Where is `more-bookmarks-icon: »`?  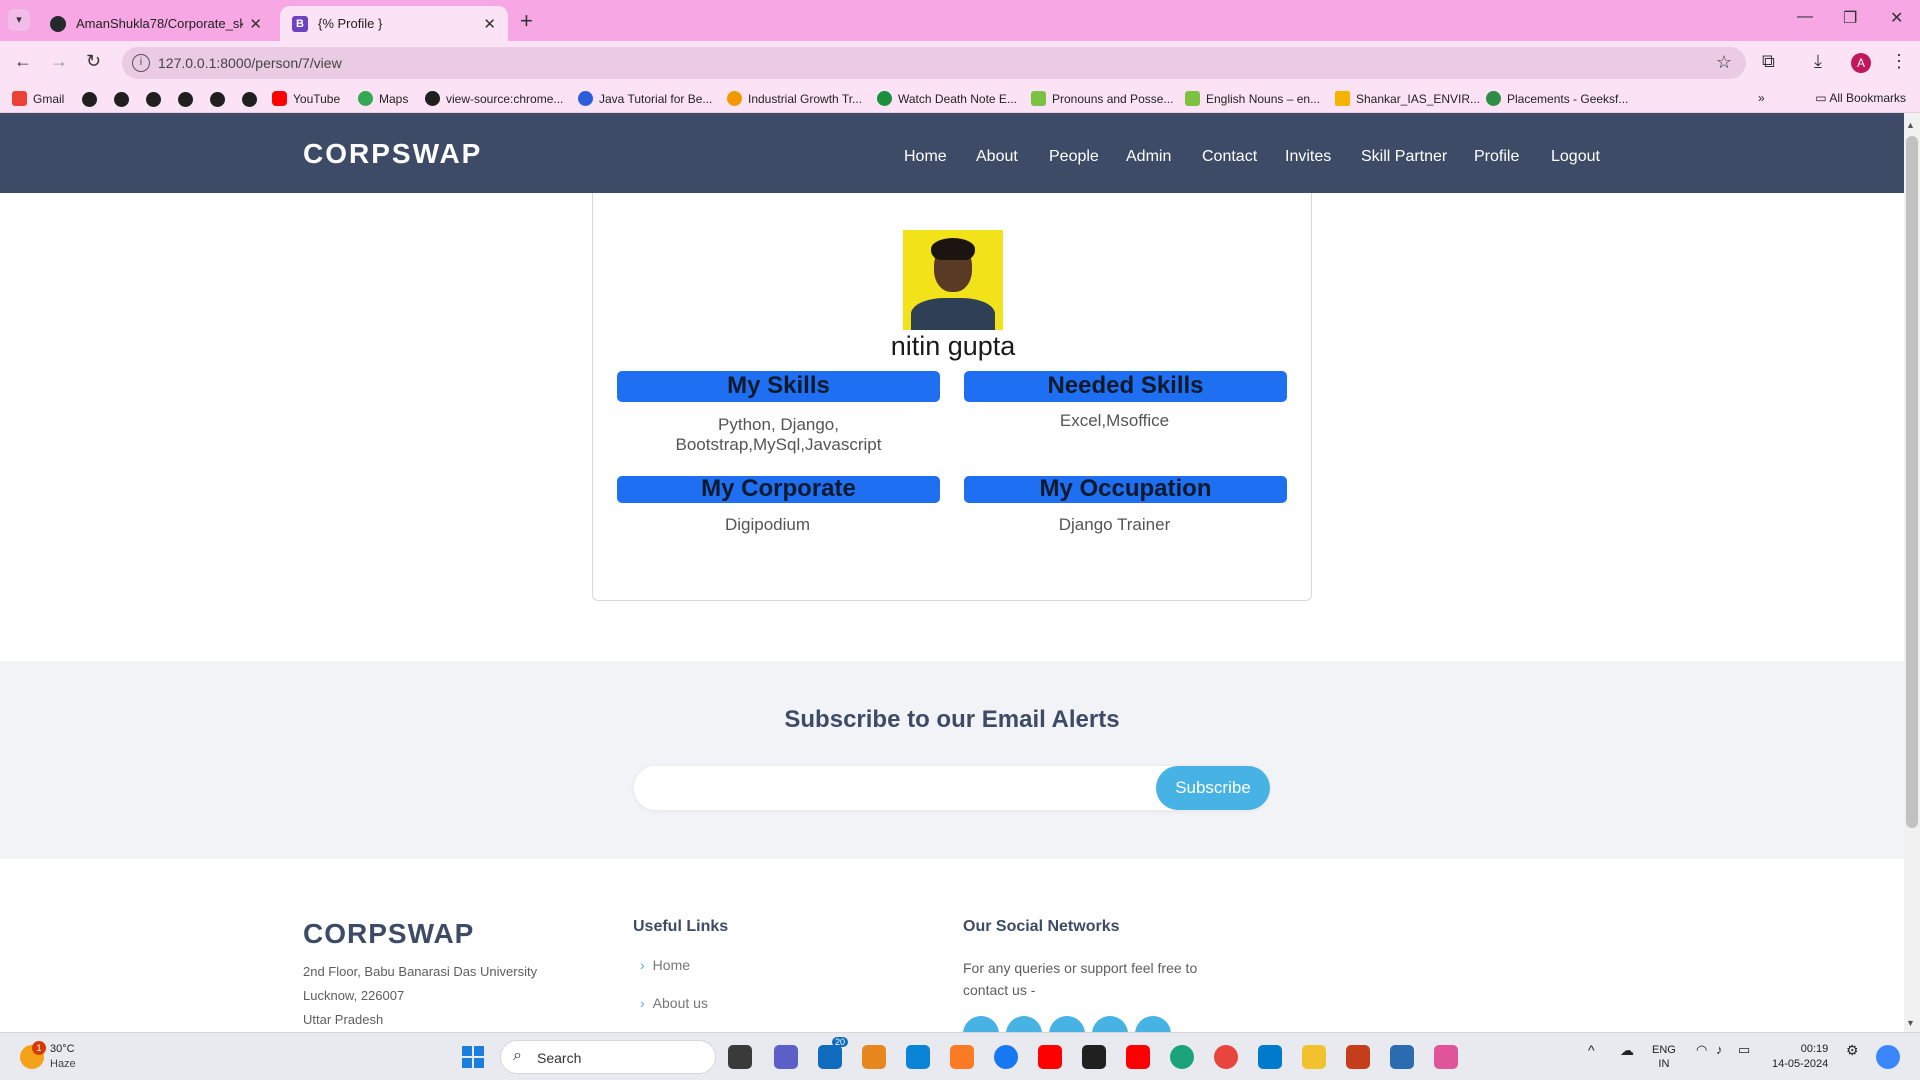
more-bookmarks-icon: » is located at coordinates (1761, 98).